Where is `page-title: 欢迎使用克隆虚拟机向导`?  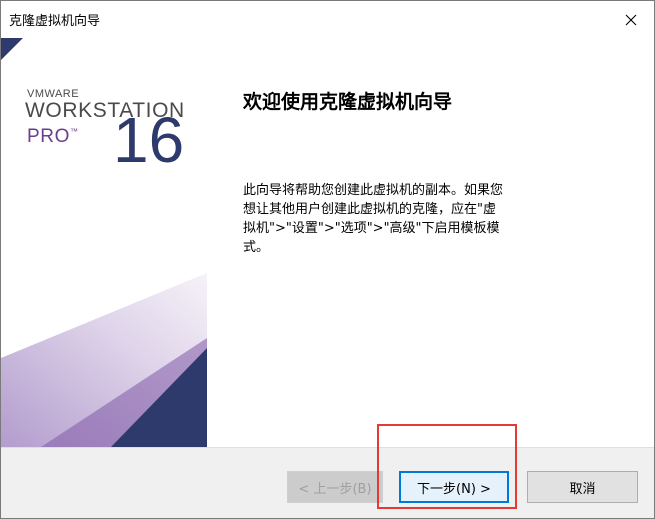
page-title: 欢迎使用克隆虚拟机向导 is located at coordinates (348, 102).